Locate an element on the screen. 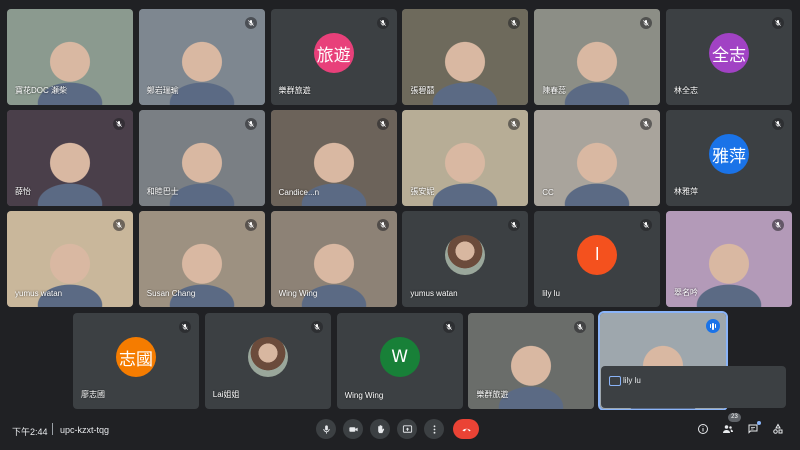 Image resolution: width=800 pixels, height=450 pixels. participant-name: 薛怡 is located at coordinates (23, 191).